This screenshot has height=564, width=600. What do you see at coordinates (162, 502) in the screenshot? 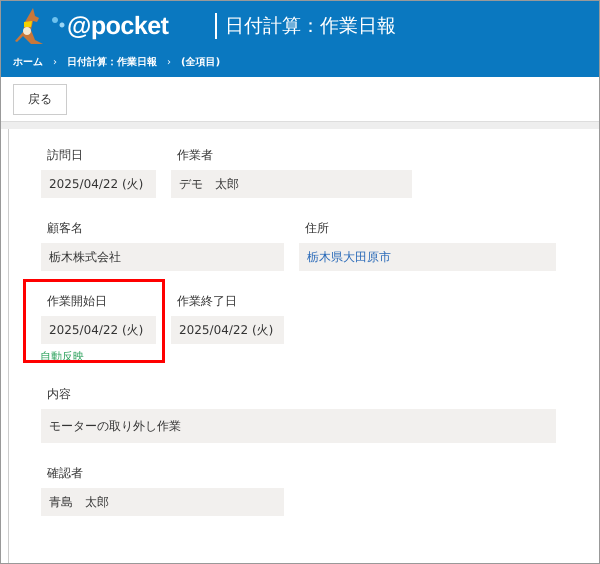
I see `field-value: 青島 太郎` at bounding box center [162, 502].